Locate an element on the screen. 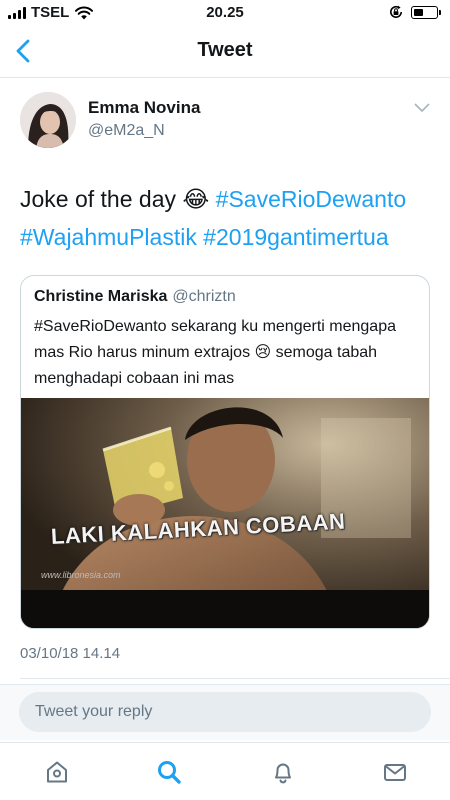 Image resolution: width=450 pixels, height=800 pixels. quoted-author-handle: @chriztn is located at coordinates (204, 296).